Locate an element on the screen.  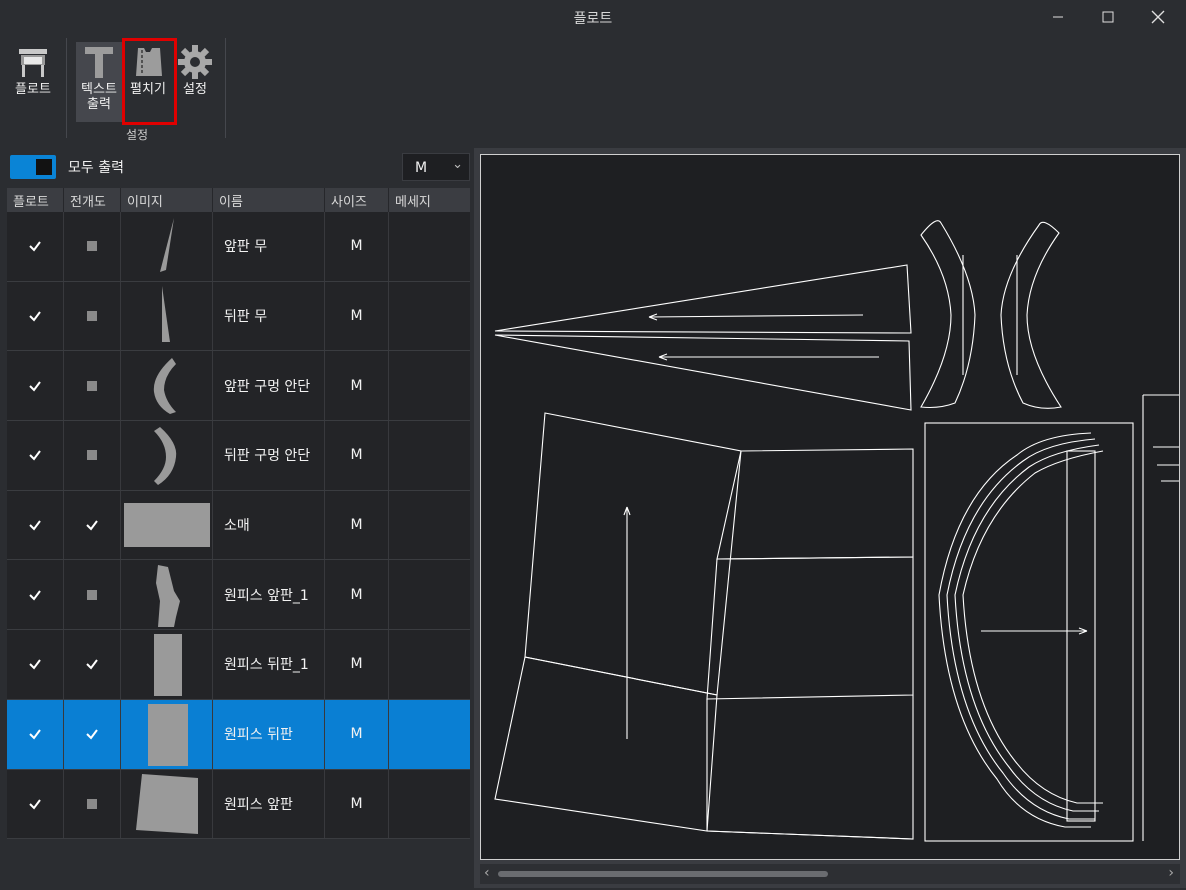
header-plot: 플로트 is located at coordinates (35, 200).